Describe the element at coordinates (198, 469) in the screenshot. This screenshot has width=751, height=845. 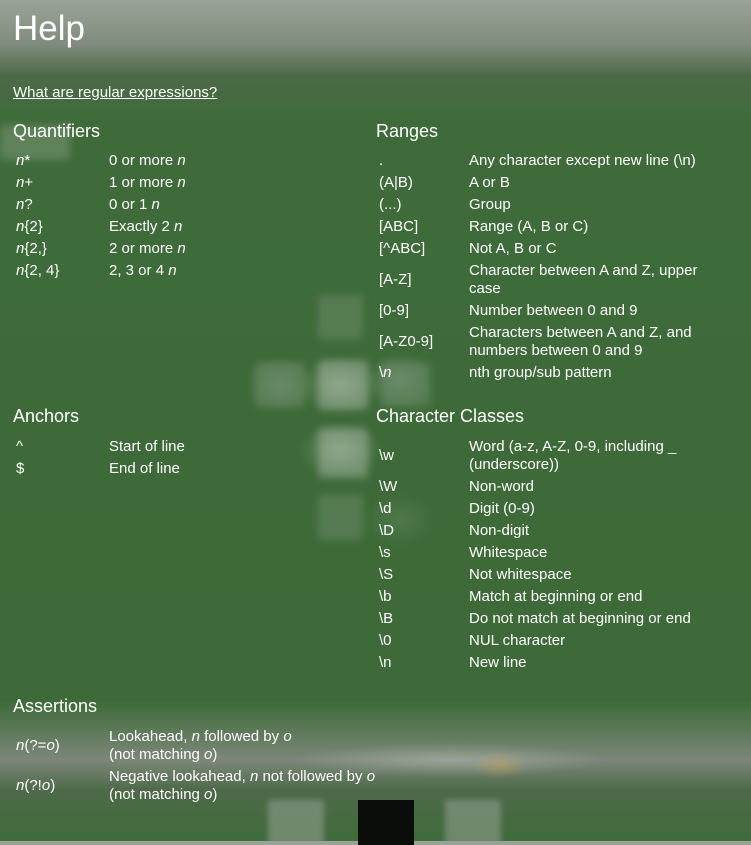
I see `table-row: $ End of line` at that location.